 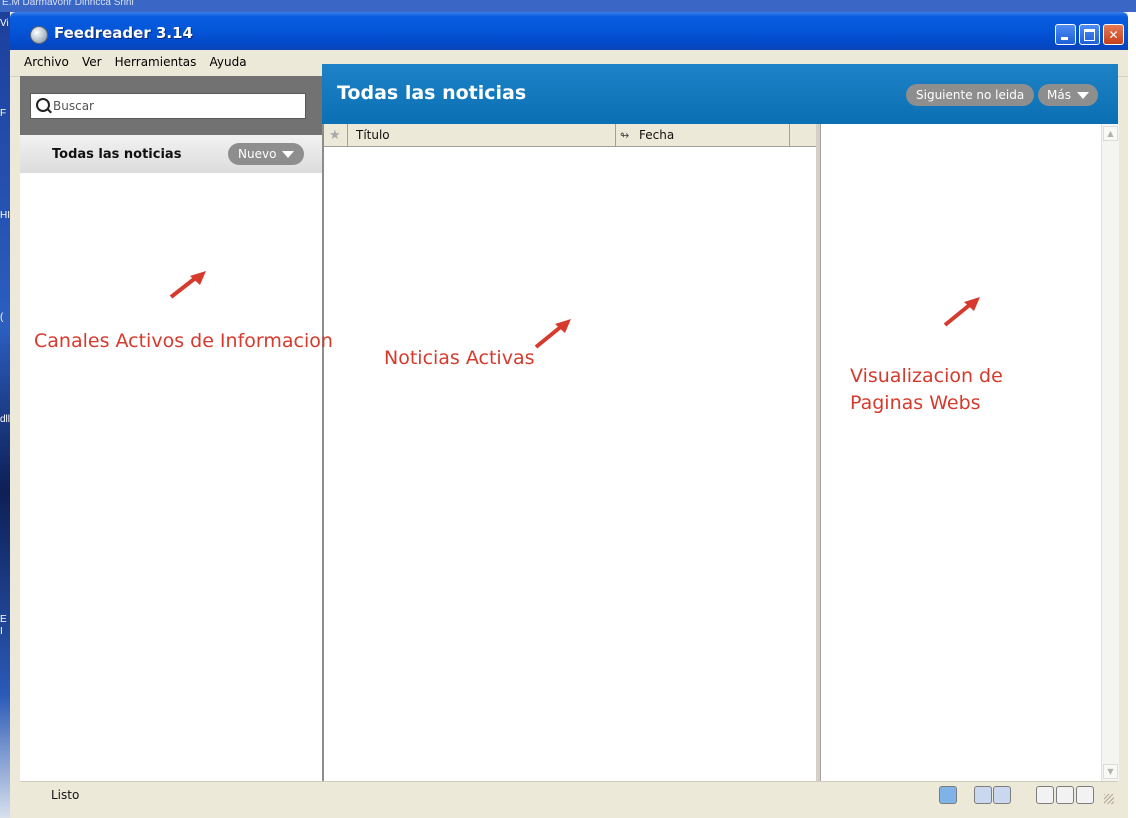 I want to click on menu-herramientas: Herramientas, so click(x=156, y=62).